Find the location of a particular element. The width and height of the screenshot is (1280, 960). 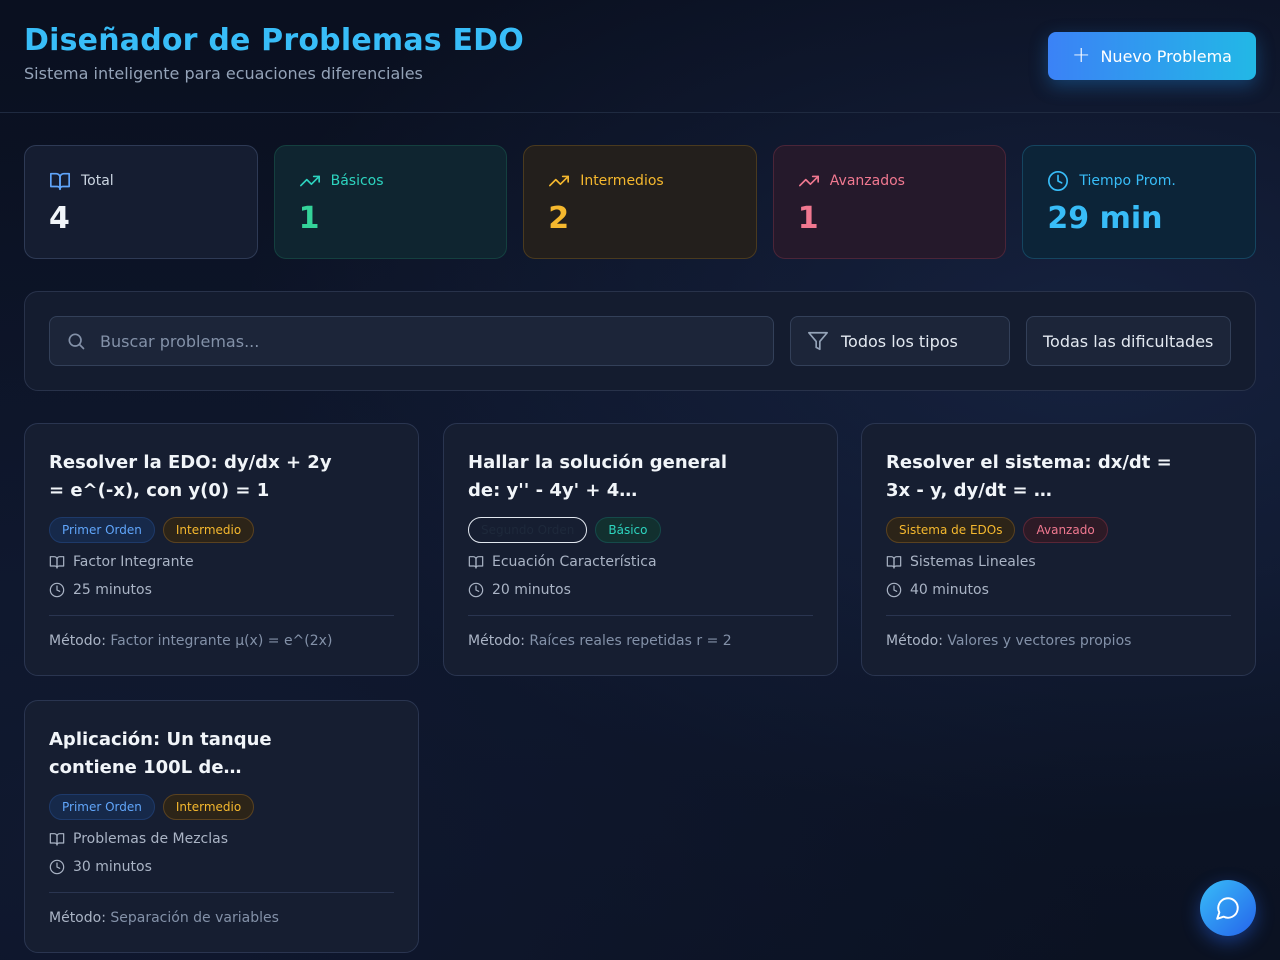

problem-topic: Factor Integrante is located at coordinates (133, 562).